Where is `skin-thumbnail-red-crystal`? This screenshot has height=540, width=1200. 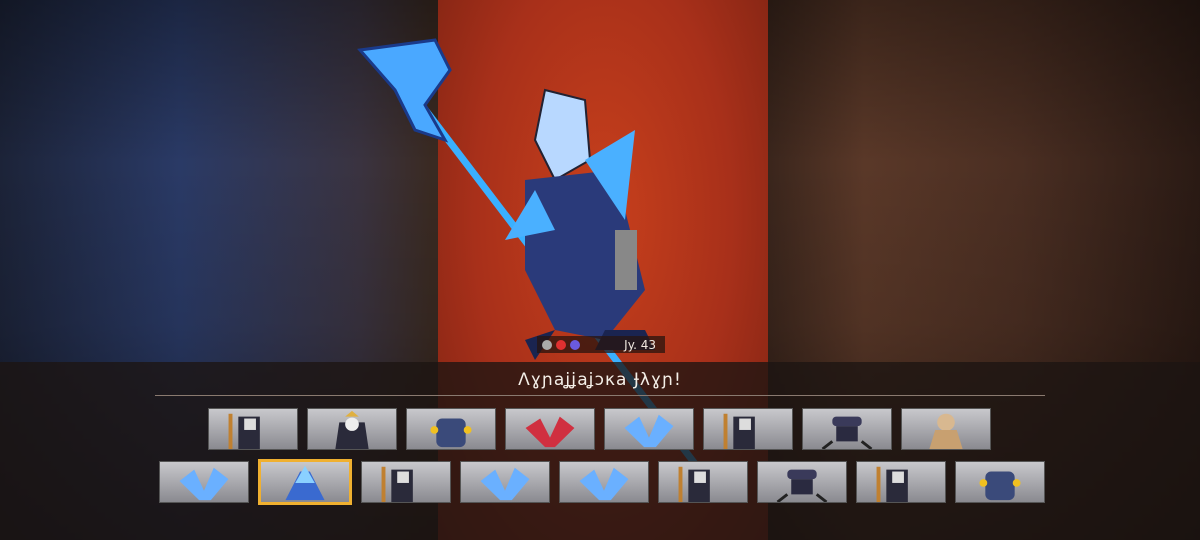
skin-thumbnail-red-crystal is located at coordinates (550, 429).